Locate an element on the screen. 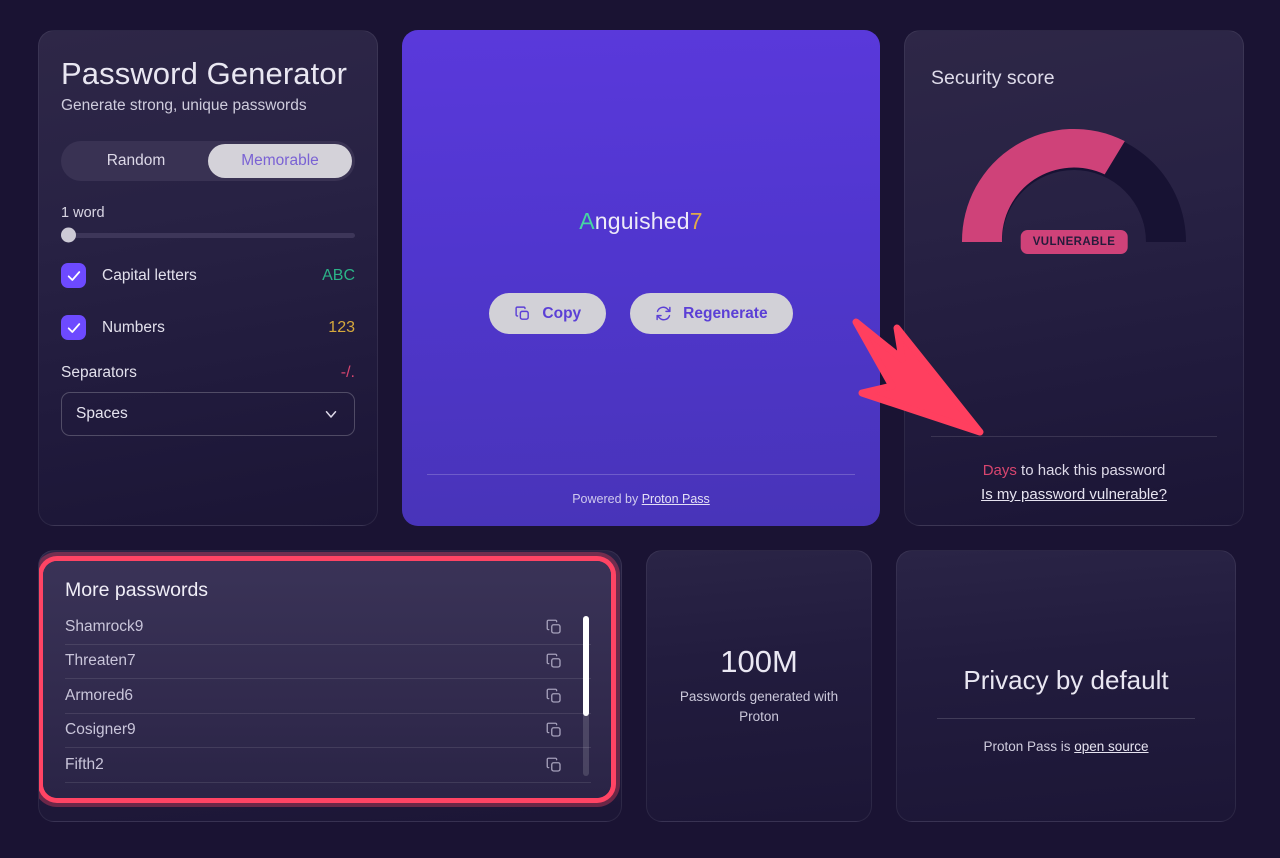  list-item: Threaten7 is located at coordinates (328, 662).